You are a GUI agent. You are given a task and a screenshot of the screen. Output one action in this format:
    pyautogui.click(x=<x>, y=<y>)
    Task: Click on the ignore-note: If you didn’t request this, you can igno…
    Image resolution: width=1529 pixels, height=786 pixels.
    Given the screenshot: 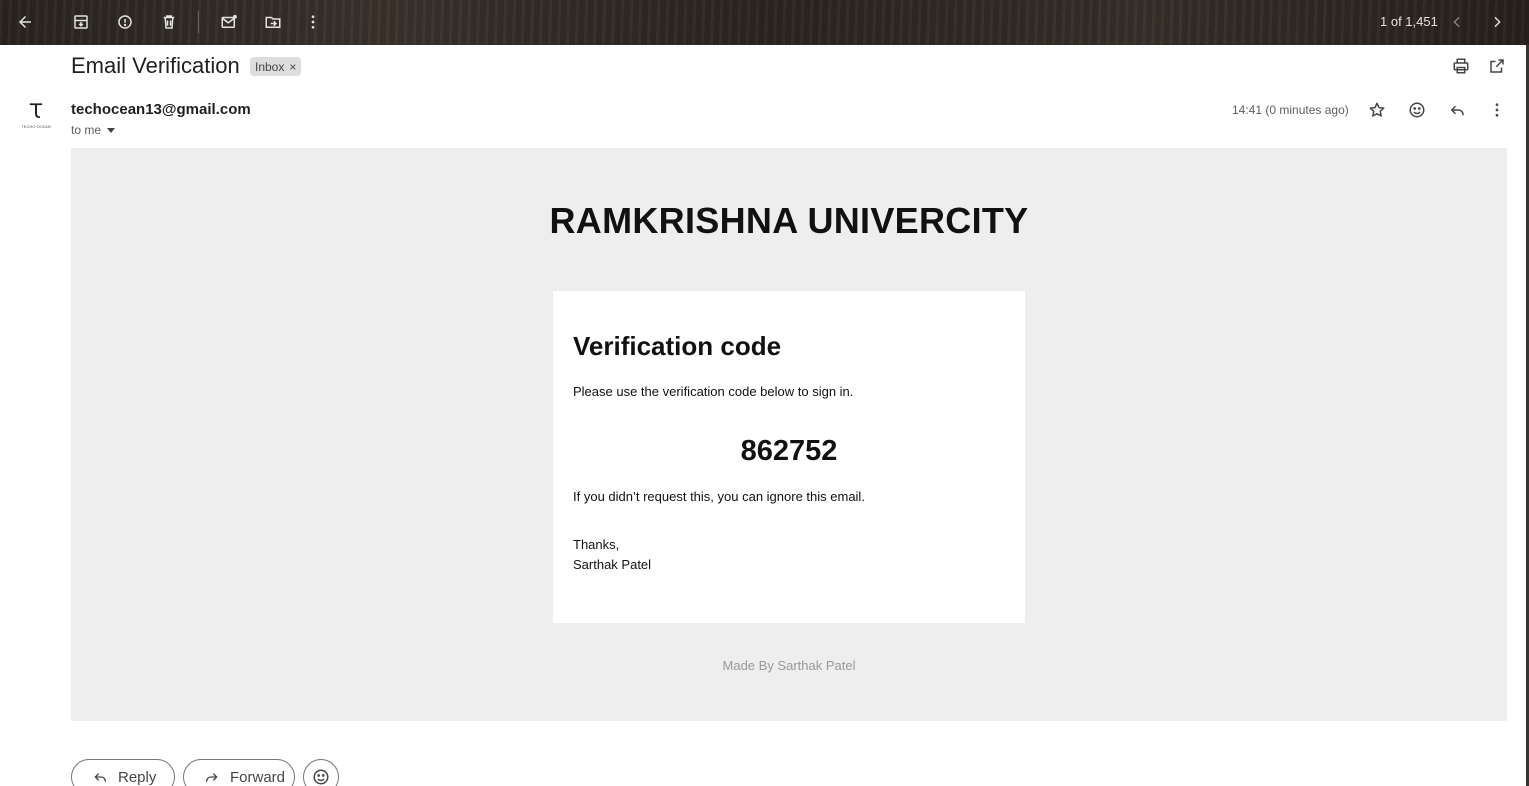 What is the action you would take?
    pyautogui.click(x=719, y=496)
    